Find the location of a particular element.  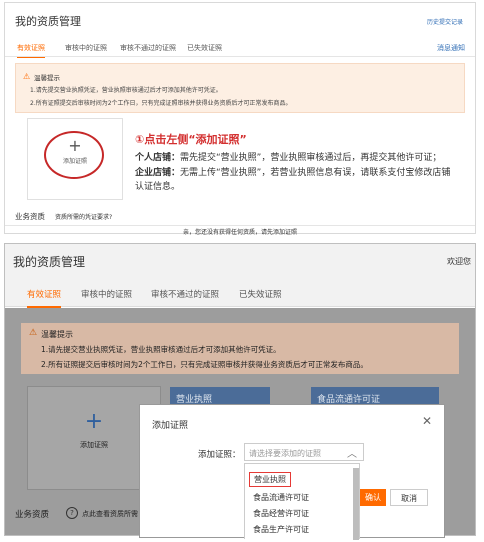

chevron-up-icon: ︿ is located at coordinates (352, 454).